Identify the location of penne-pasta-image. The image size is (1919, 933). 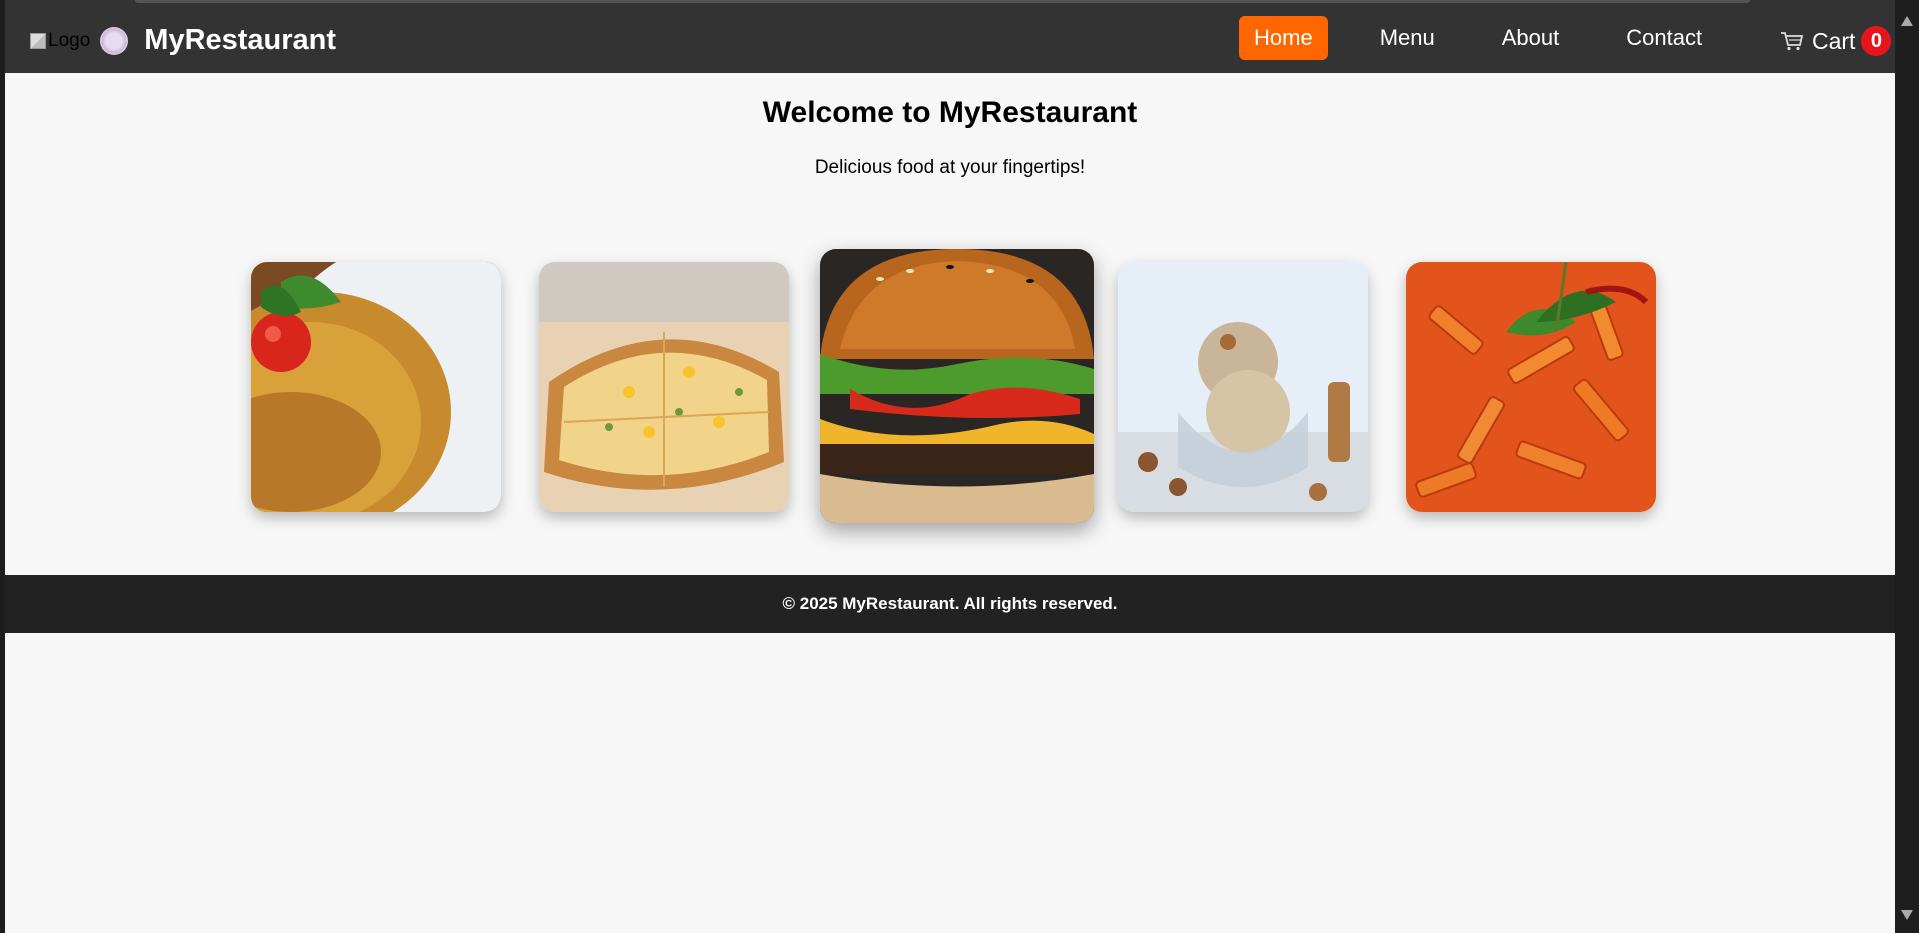
(1531, 387).